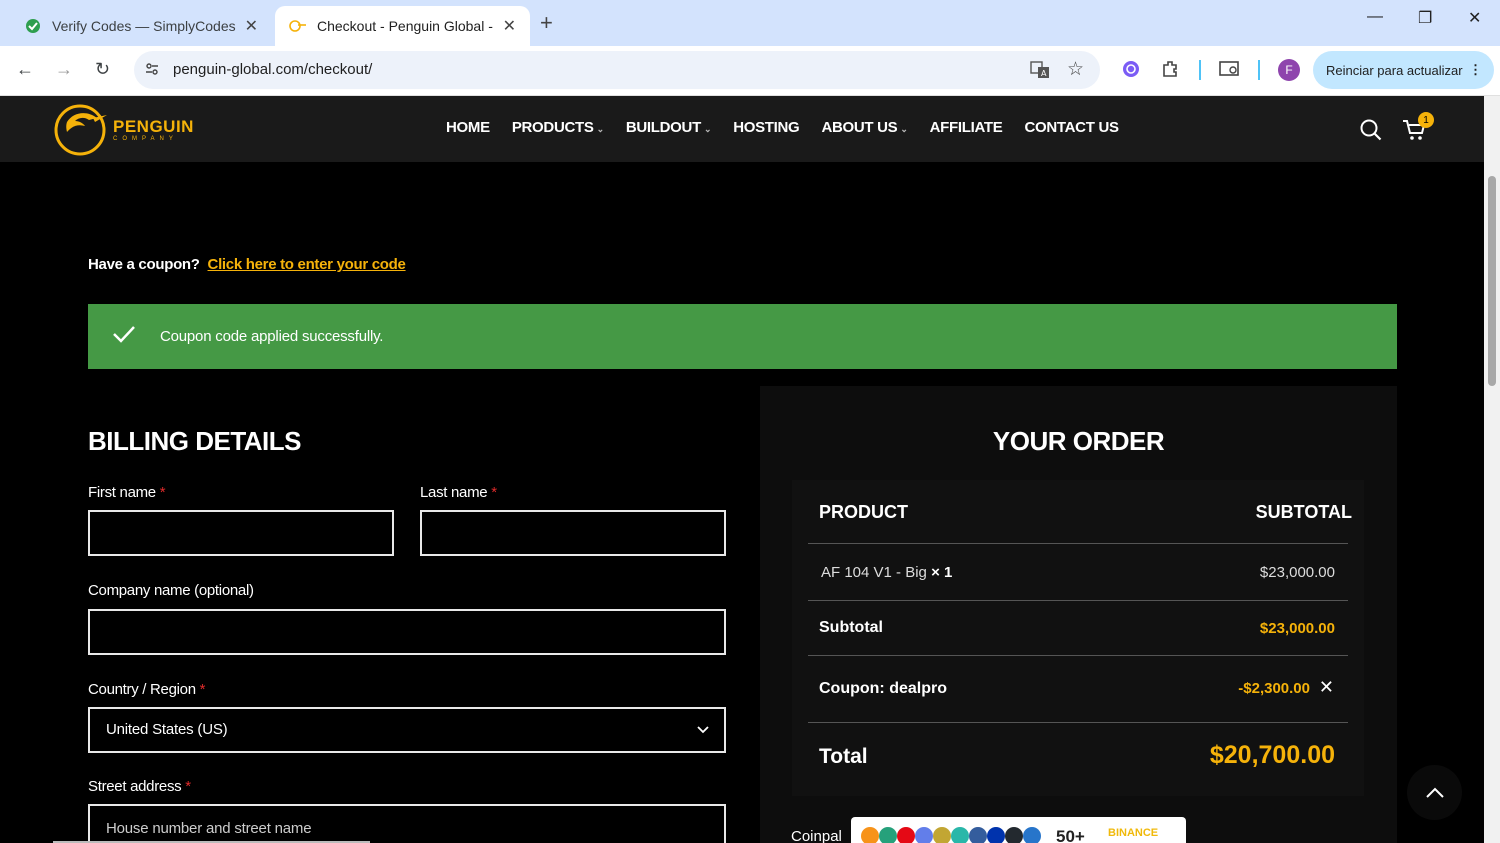 Image resolution: width=1500 pixels, height=843 pixels. Describe the element at coordinates (617, 70) in the screenshot. I see `address-bar: penguin-global.com/checkout/ A ☆` at that location.